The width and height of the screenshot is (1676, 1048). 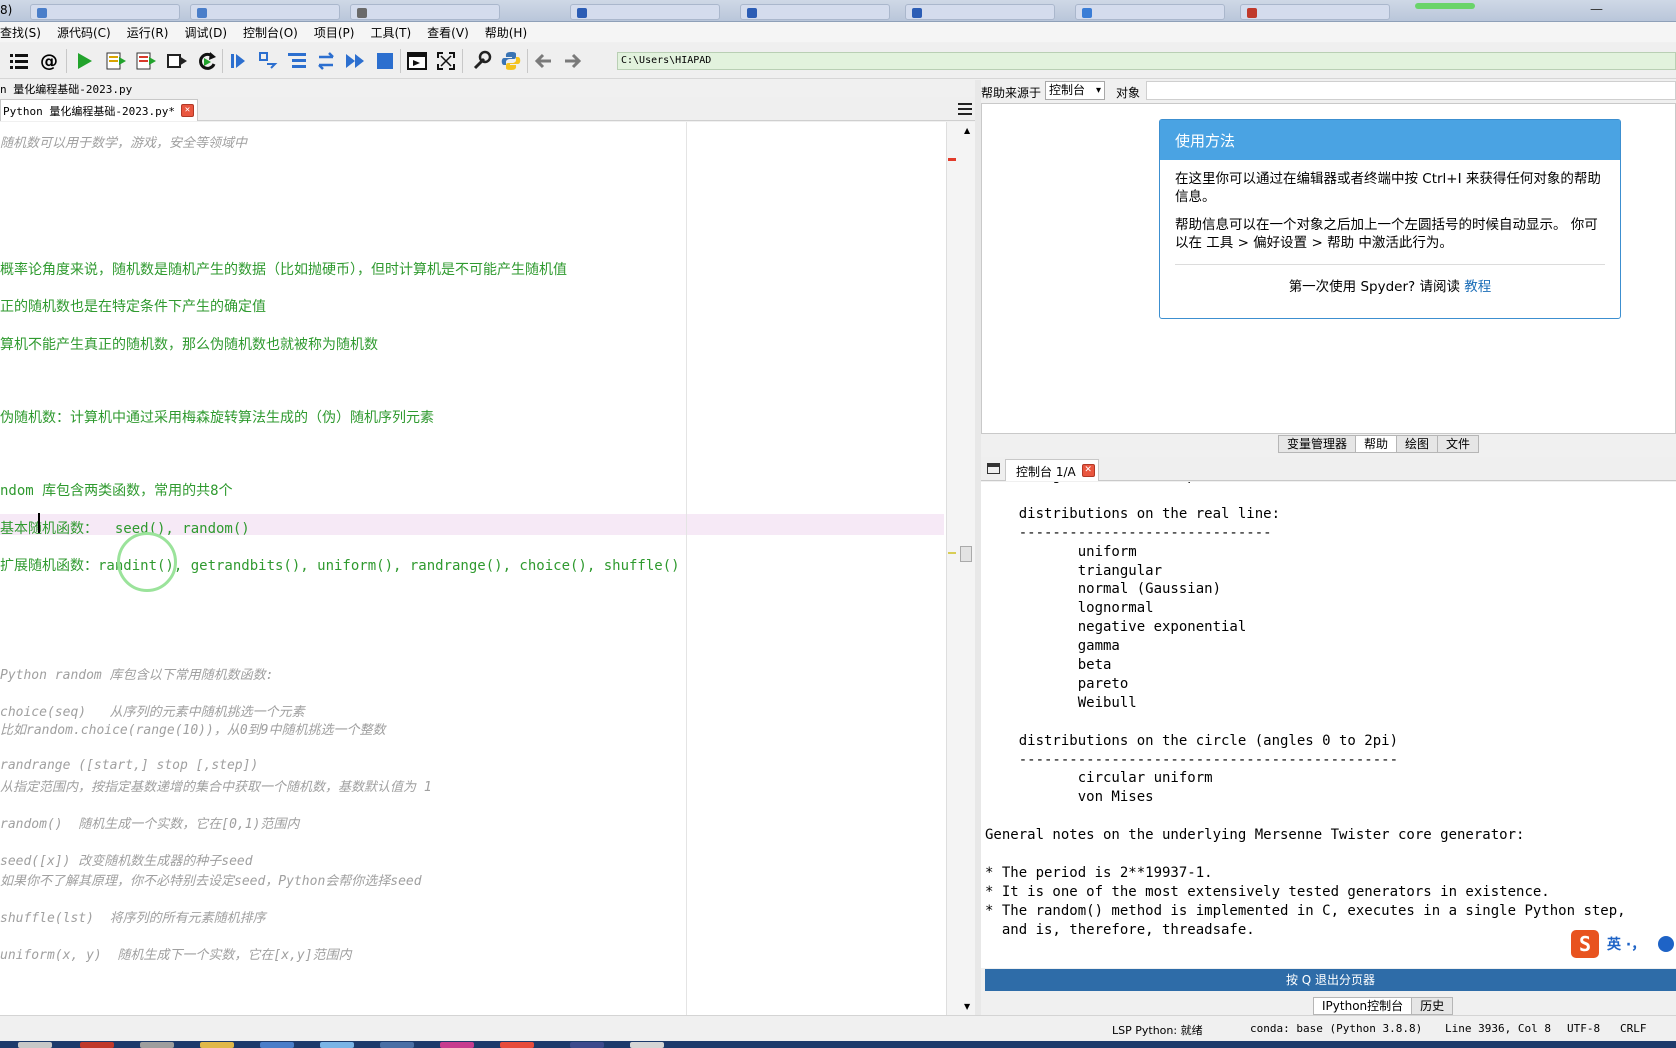 What do you see at coordinates (137, 675) in the screenshot?
I see `code-line: Python random 库包含以下常用随机数函数:` at bounding box center [137, 675].